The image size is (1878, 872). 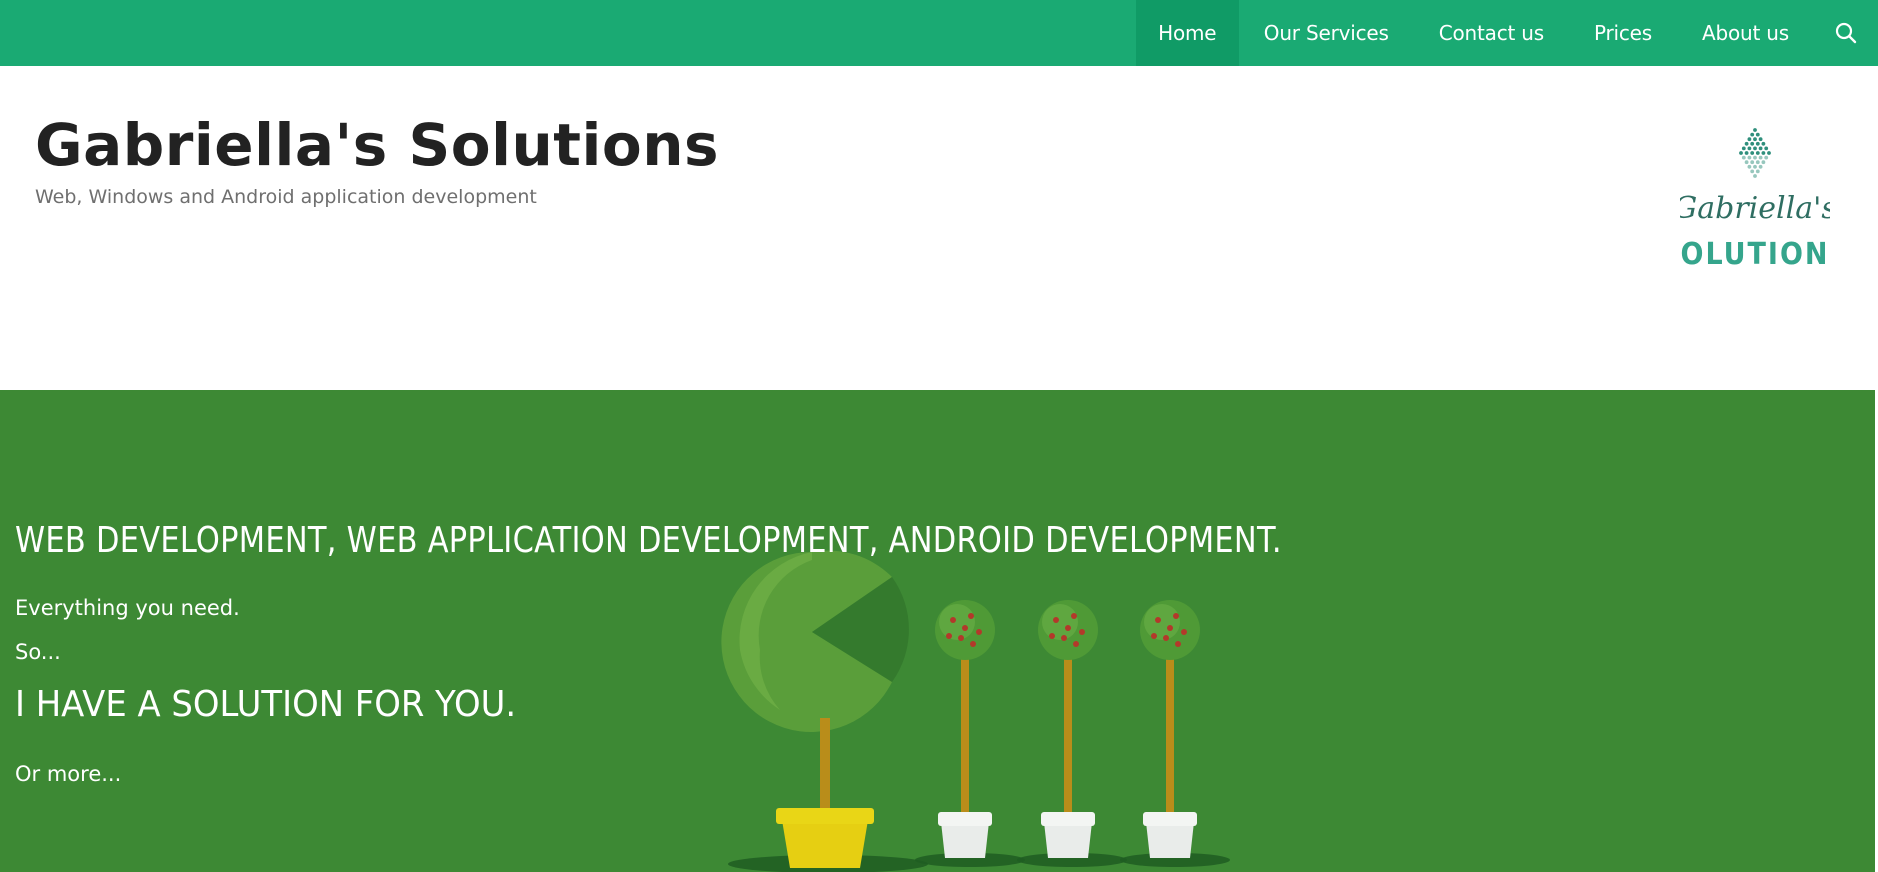 I want to click on nav-item-about-us: About us, so click(x=1745, y=33).